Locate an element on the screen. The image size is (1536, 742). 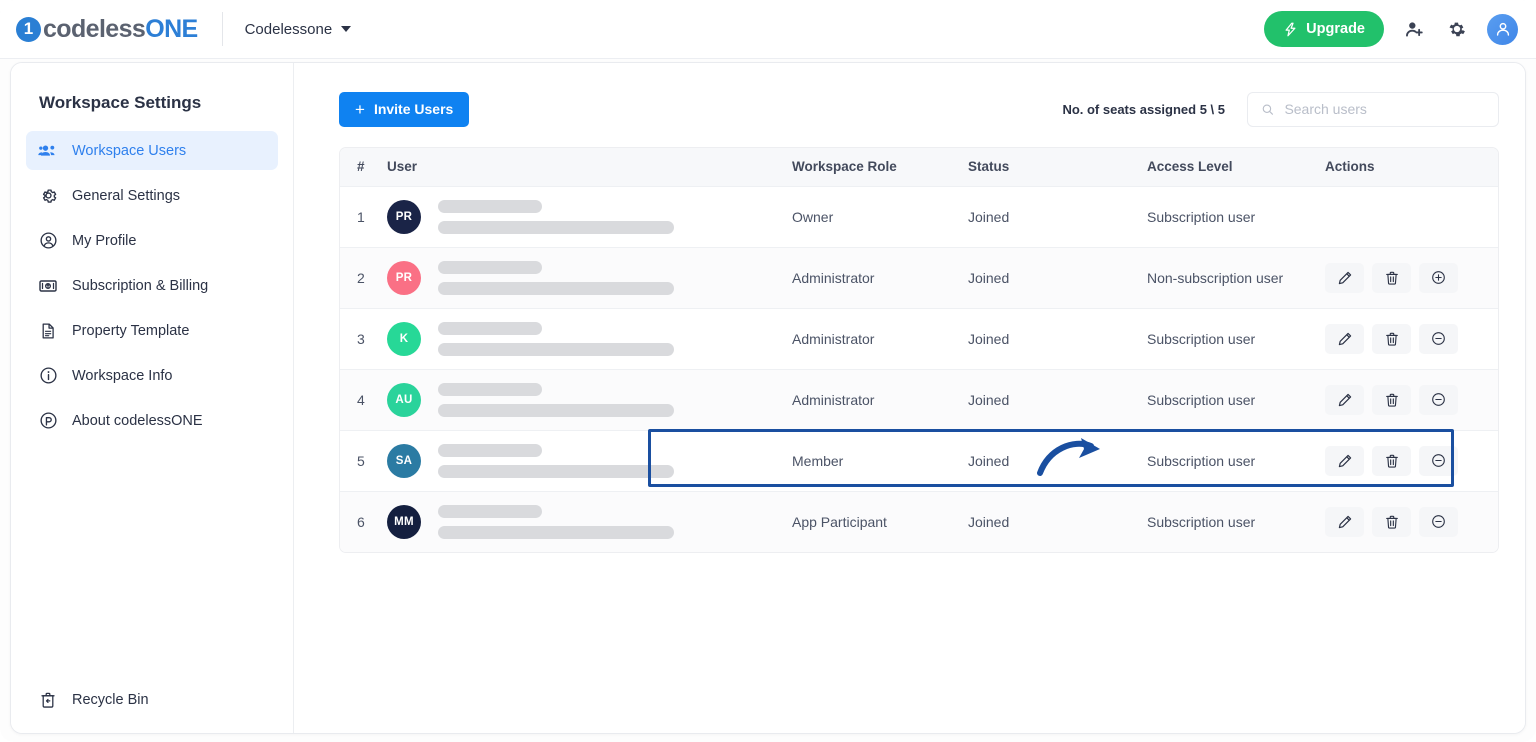
plus-circle-icon is located at coordinates (1438, 277).